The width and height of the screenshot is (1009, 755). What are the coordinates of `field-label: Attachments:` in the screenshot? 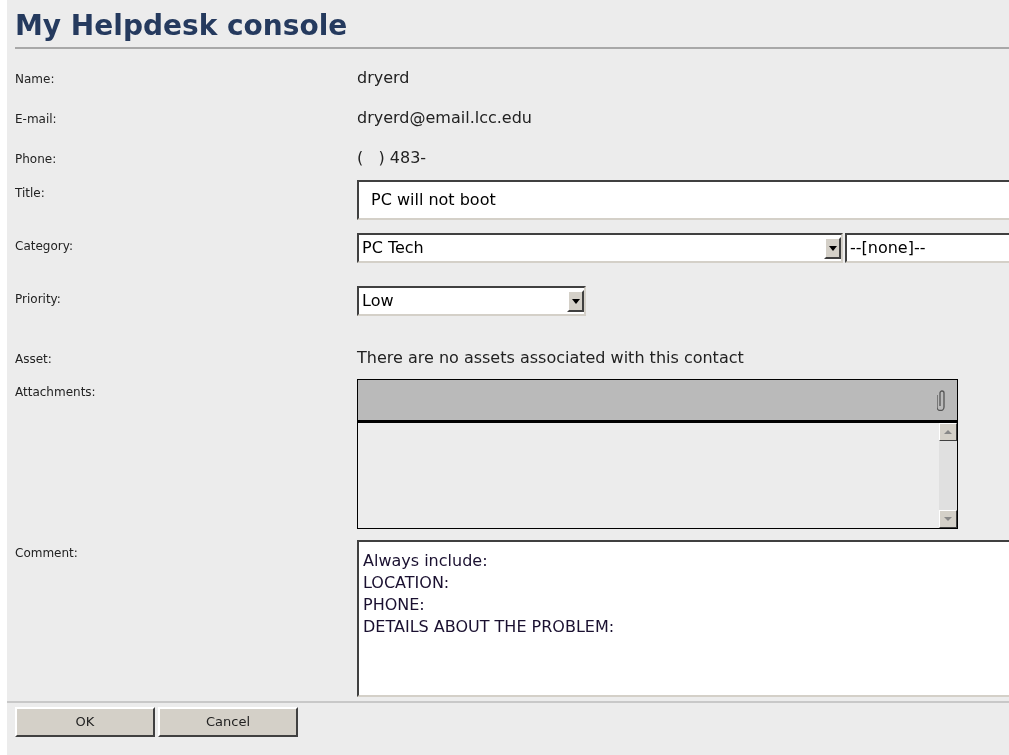 It's located at (55, 392).